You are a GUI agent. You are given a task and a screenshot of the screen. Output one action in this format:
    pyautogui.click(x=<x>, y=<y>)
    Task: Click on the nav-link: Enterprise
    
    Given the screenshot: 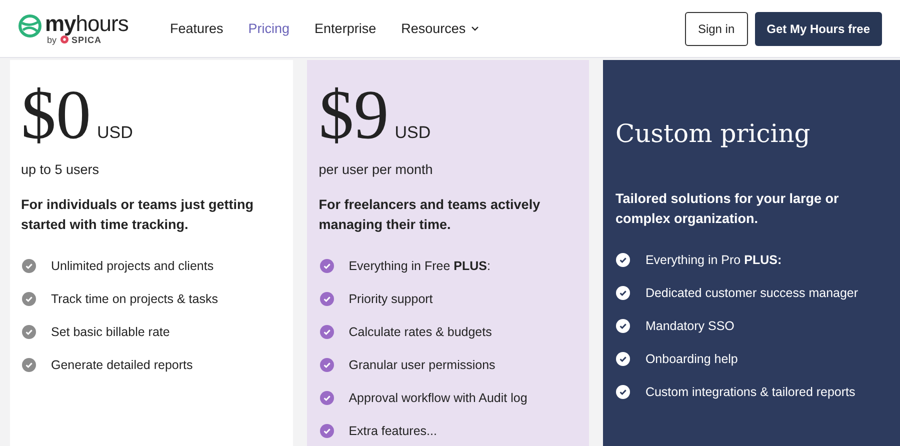 What is the action you would take?
    pyautogui.click(x=345, y=28)
    